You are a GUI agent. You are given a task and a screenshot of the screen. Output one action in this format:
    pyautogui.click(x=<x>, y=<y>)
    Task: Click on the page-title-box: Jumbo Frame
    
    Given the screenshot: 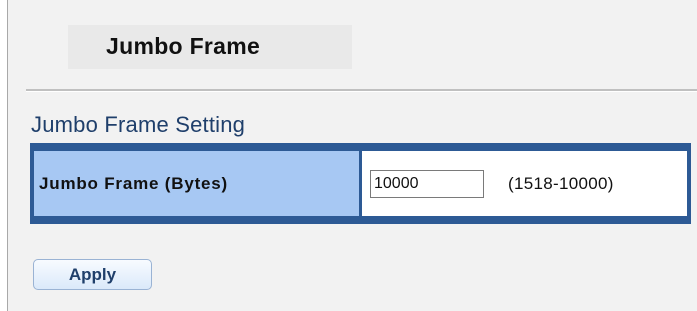 What is the action you would take?
    pyautogui.click(x=210, y=47)
    